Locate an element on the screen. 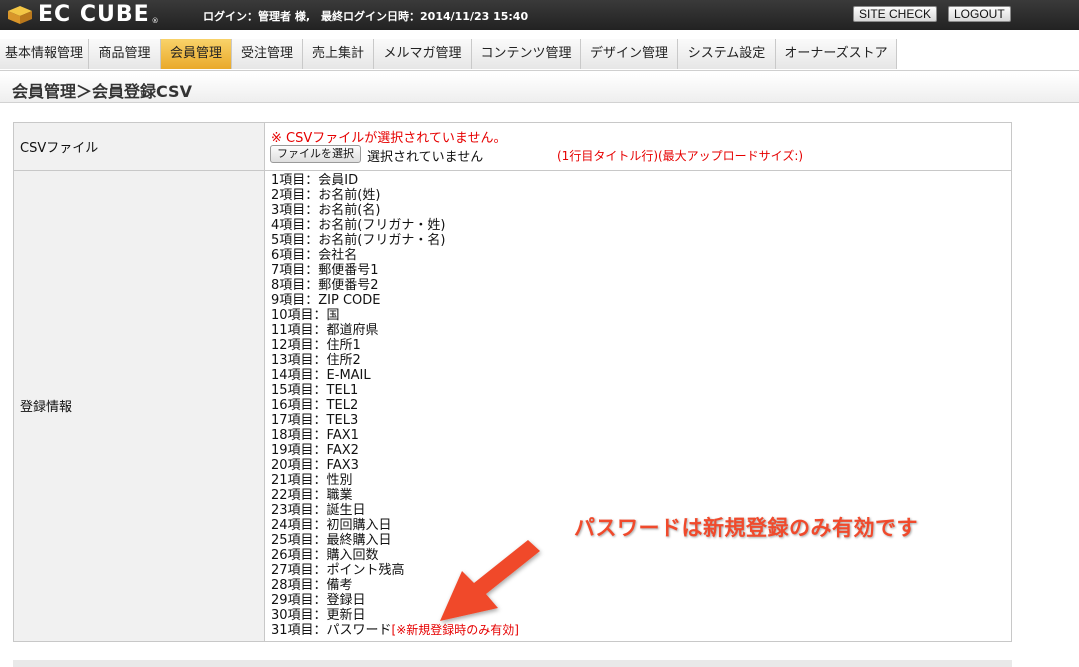  field-item: 8項目：郵便番号2 is located at coordinates (325, 285).